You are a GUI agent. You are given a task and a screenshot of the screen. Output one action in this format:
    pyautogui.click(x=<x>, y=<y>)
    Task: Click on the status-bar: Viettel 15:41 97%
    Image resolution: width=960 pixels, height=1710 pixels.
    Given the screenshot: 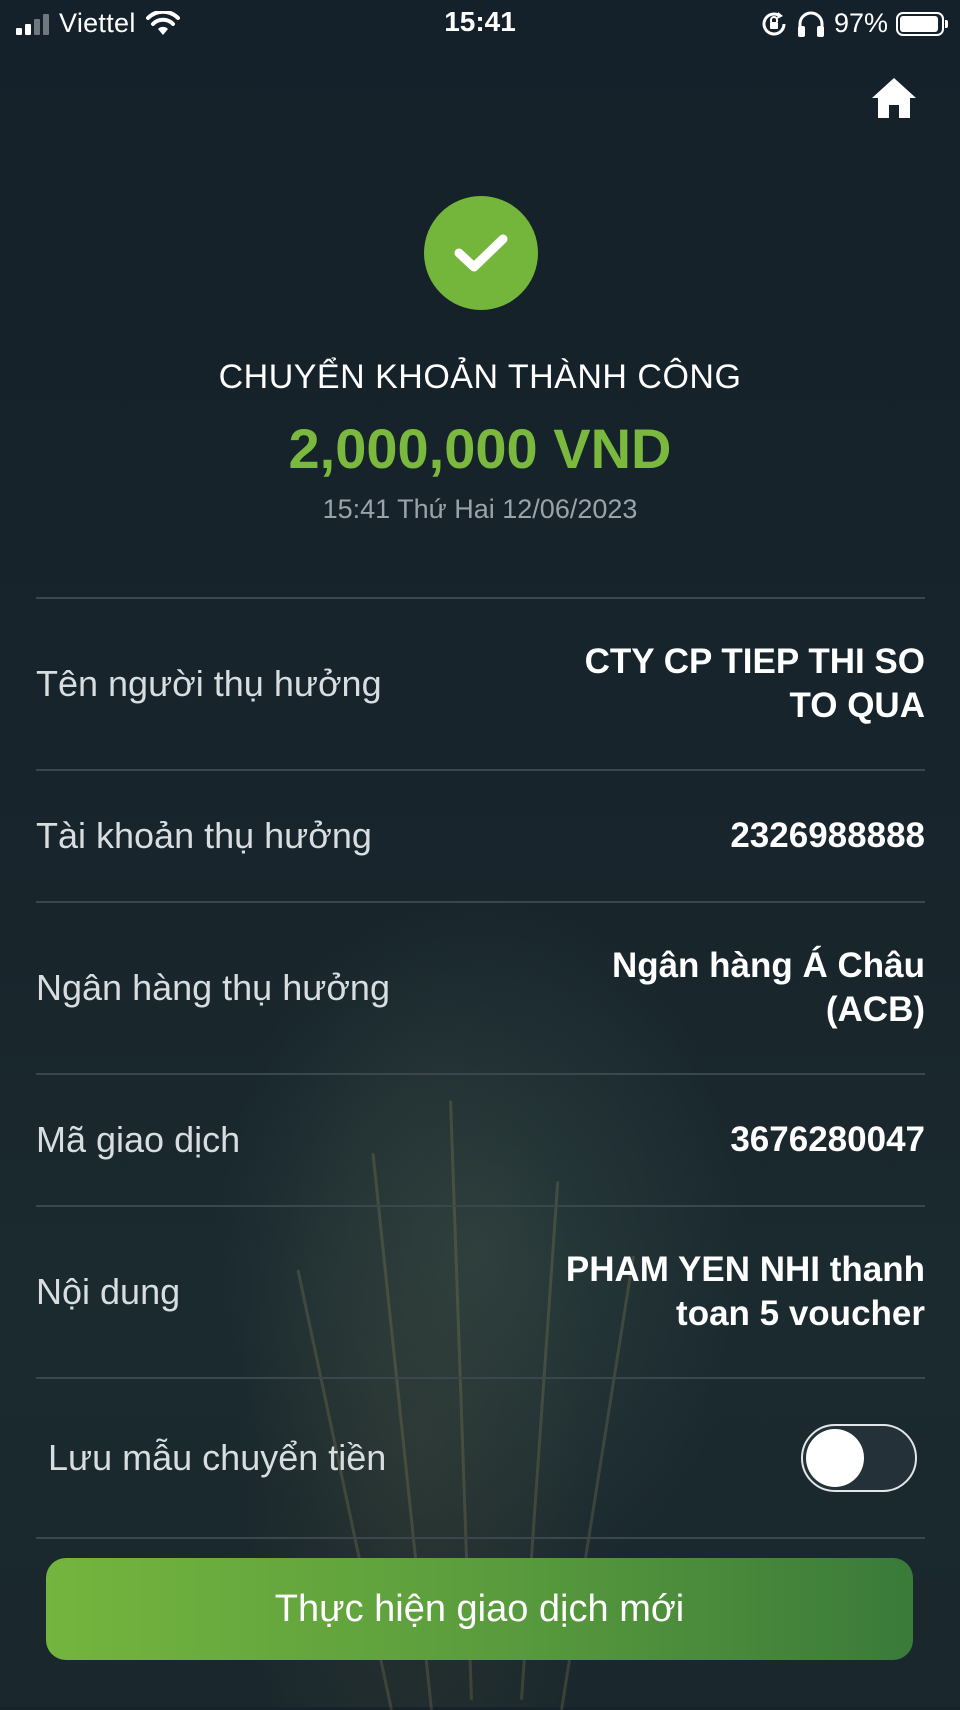 What is the action you would take?
    pyautogui.click(x=480, y=24)
    